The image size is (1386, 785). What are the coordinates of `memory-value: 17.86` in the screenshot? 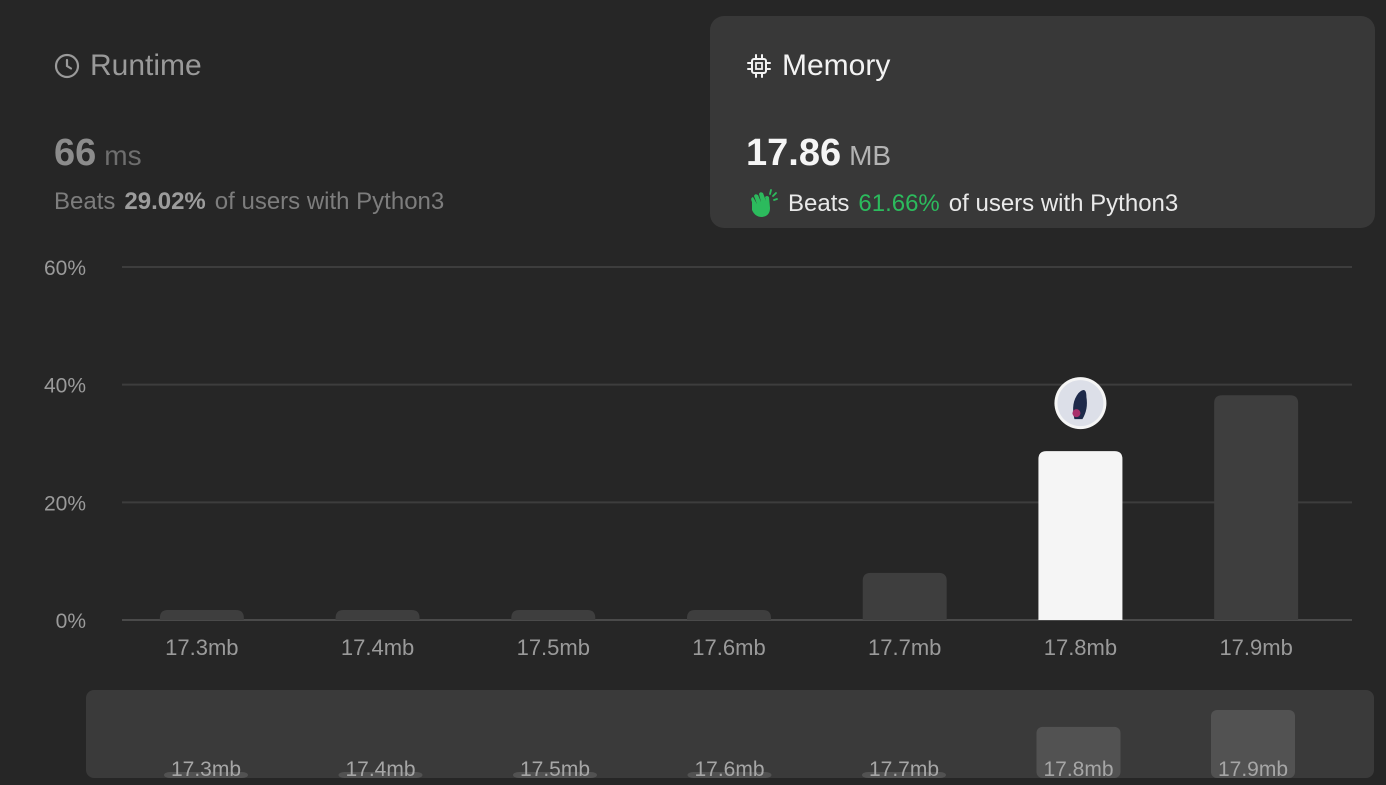 It's located at (794, 153).